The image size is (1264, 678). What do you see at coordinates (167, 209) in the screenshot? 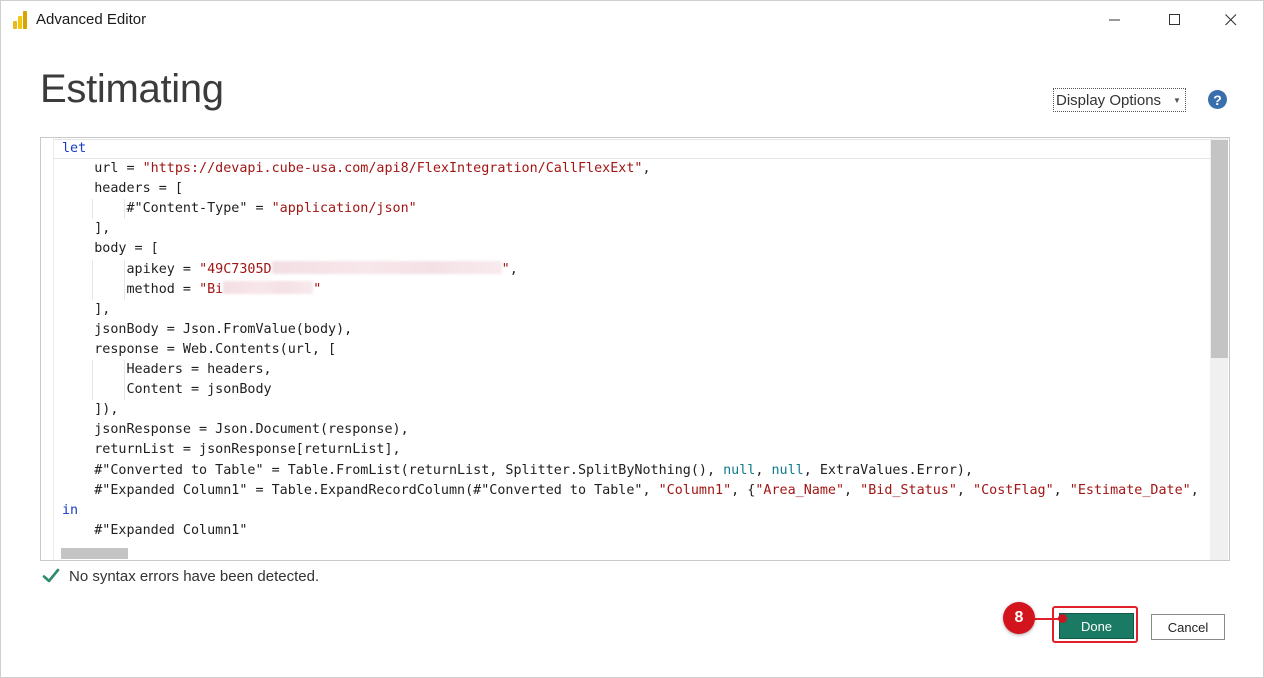
I see `code-token: #"Content-Type" =` at bounding box center [167, 209].